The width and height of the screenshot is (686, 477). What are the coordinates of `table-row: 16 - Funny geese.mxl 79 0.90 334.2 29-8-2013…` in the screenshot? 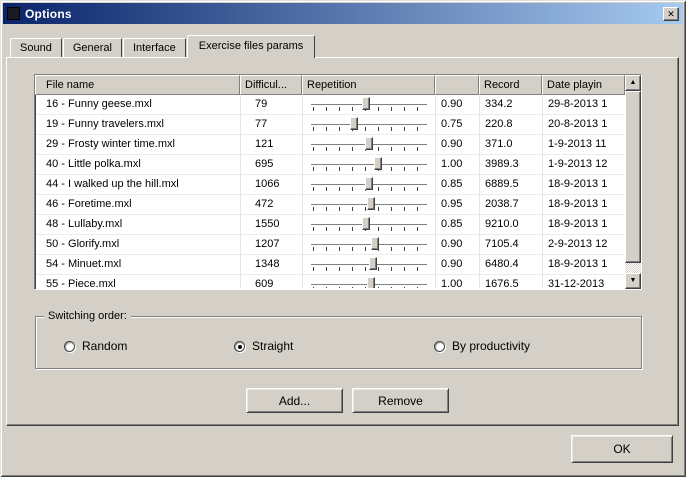 It's located at (330, 105).